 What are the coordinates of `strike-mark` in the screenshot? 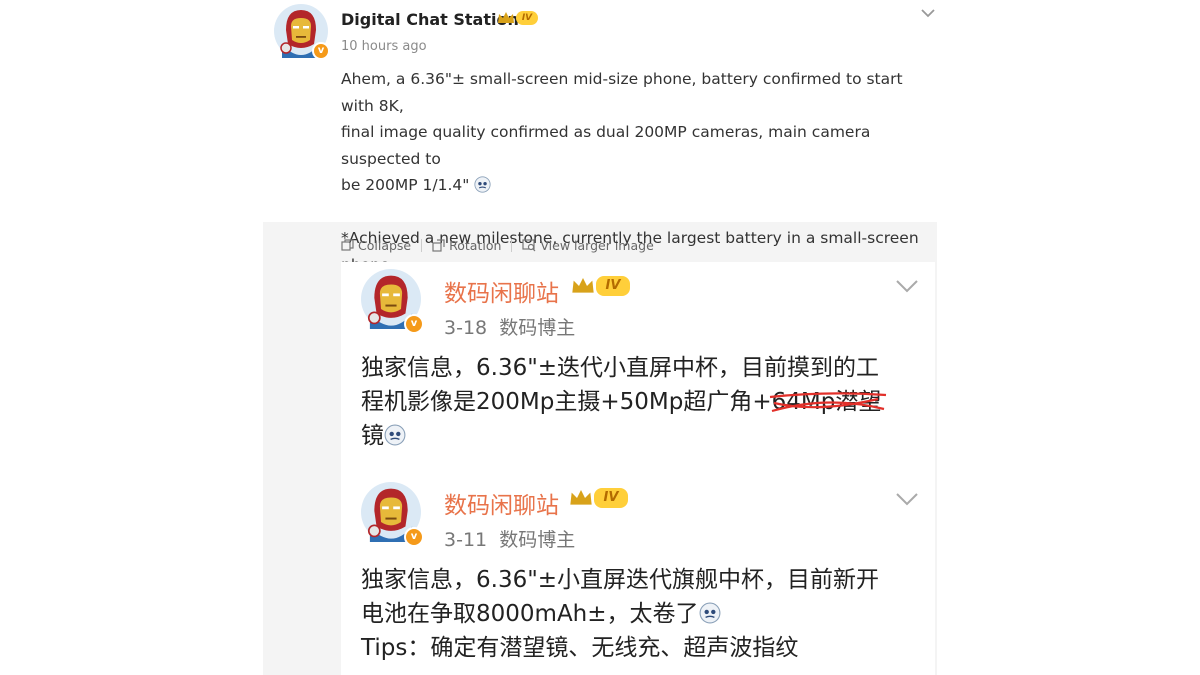 It's located at (827, 402).